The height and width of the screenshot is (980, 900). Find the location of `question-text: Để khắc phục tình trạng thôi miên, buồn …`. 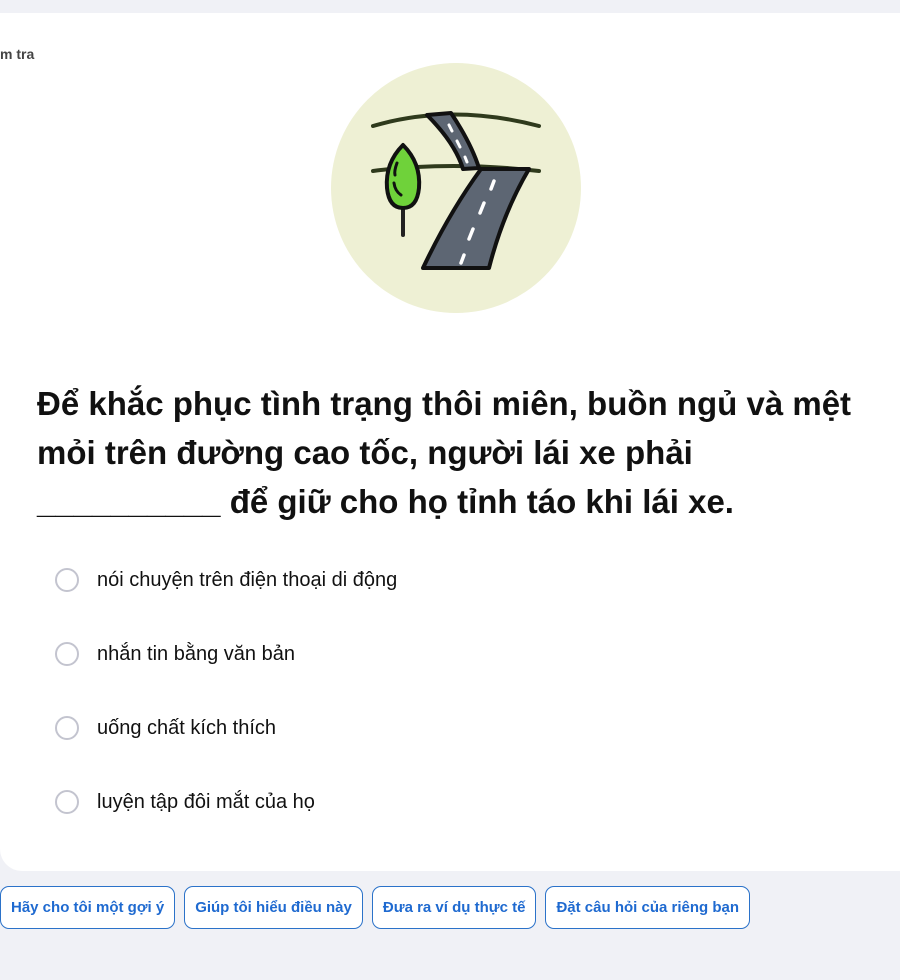

question-text: Để khắc phục tình trạng thôi miên, buồn … is located at coordinates (444, 452).